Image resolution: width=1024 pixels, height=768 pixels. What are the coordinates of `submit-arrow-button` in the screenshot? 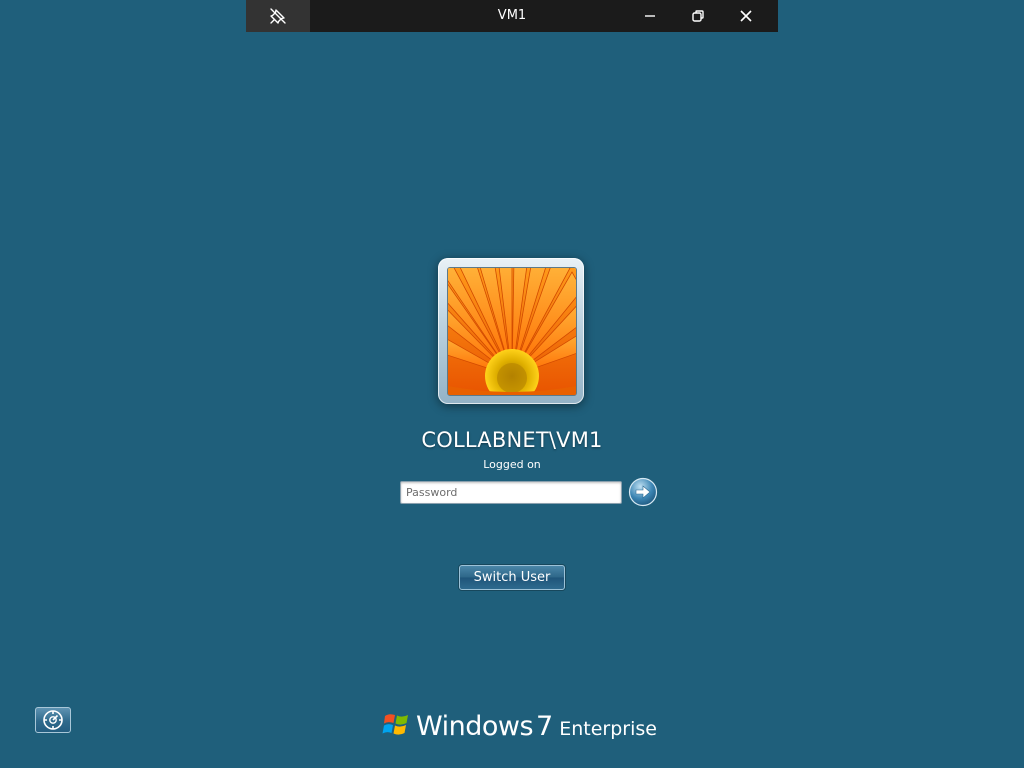 It's located at (643, 492).